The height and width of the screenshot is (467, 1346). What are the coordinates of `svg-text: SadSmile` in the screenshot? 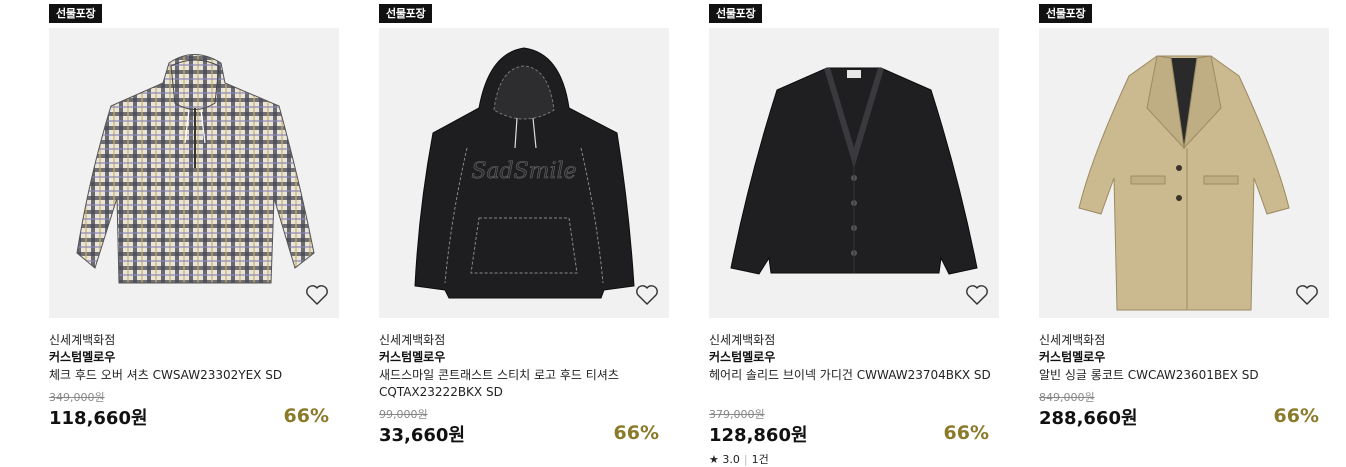 It's located at (523, 171).